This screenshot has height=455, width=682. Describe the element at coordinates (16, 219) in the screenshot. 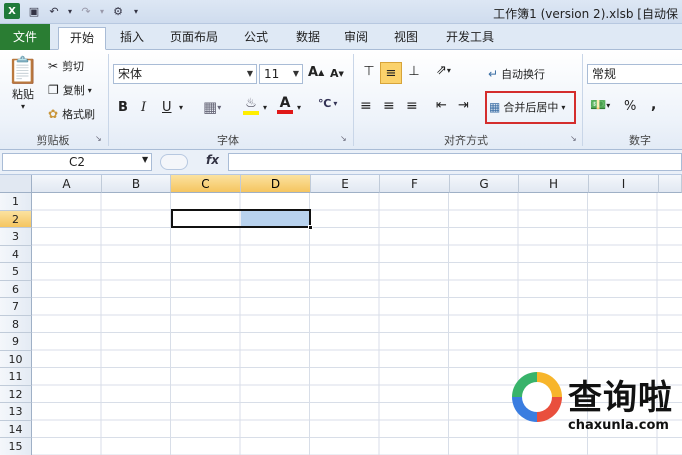

I see `row-header-2: 2` at that location.